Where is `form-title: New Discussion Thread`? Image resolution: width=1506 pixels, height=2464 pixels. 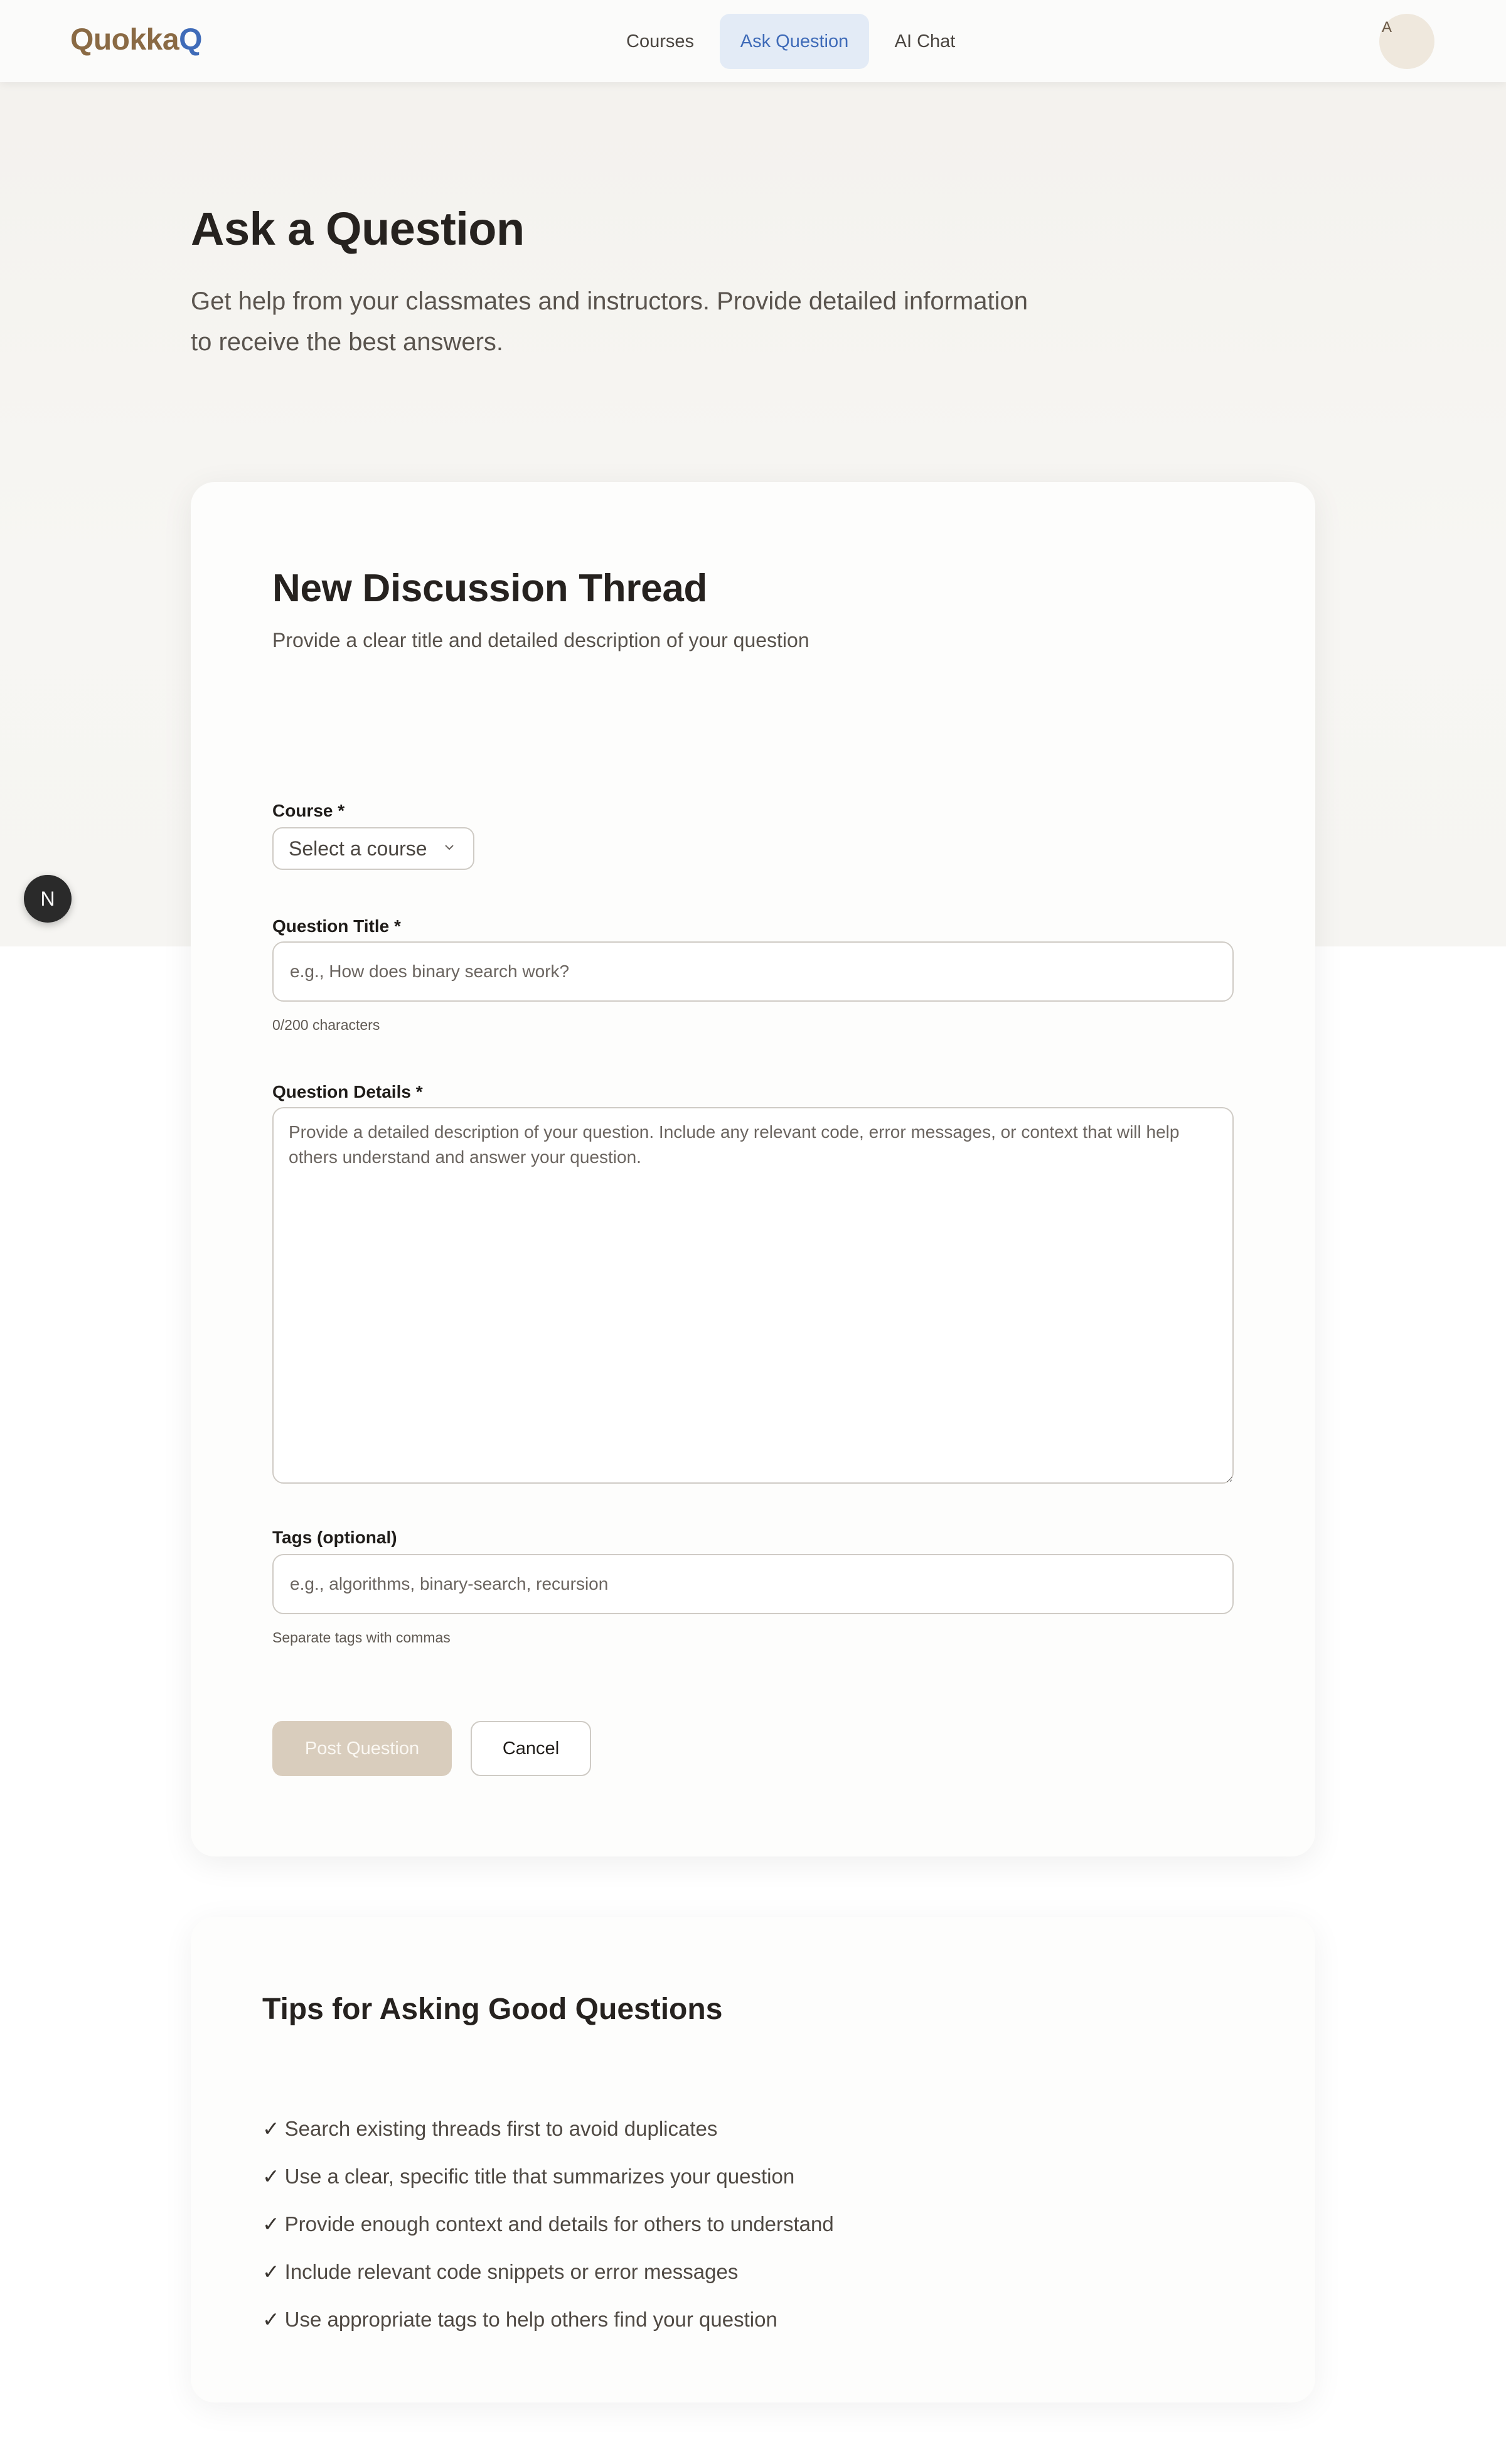 form-title: New Discussion Thread is located at coordinates (490, 588).